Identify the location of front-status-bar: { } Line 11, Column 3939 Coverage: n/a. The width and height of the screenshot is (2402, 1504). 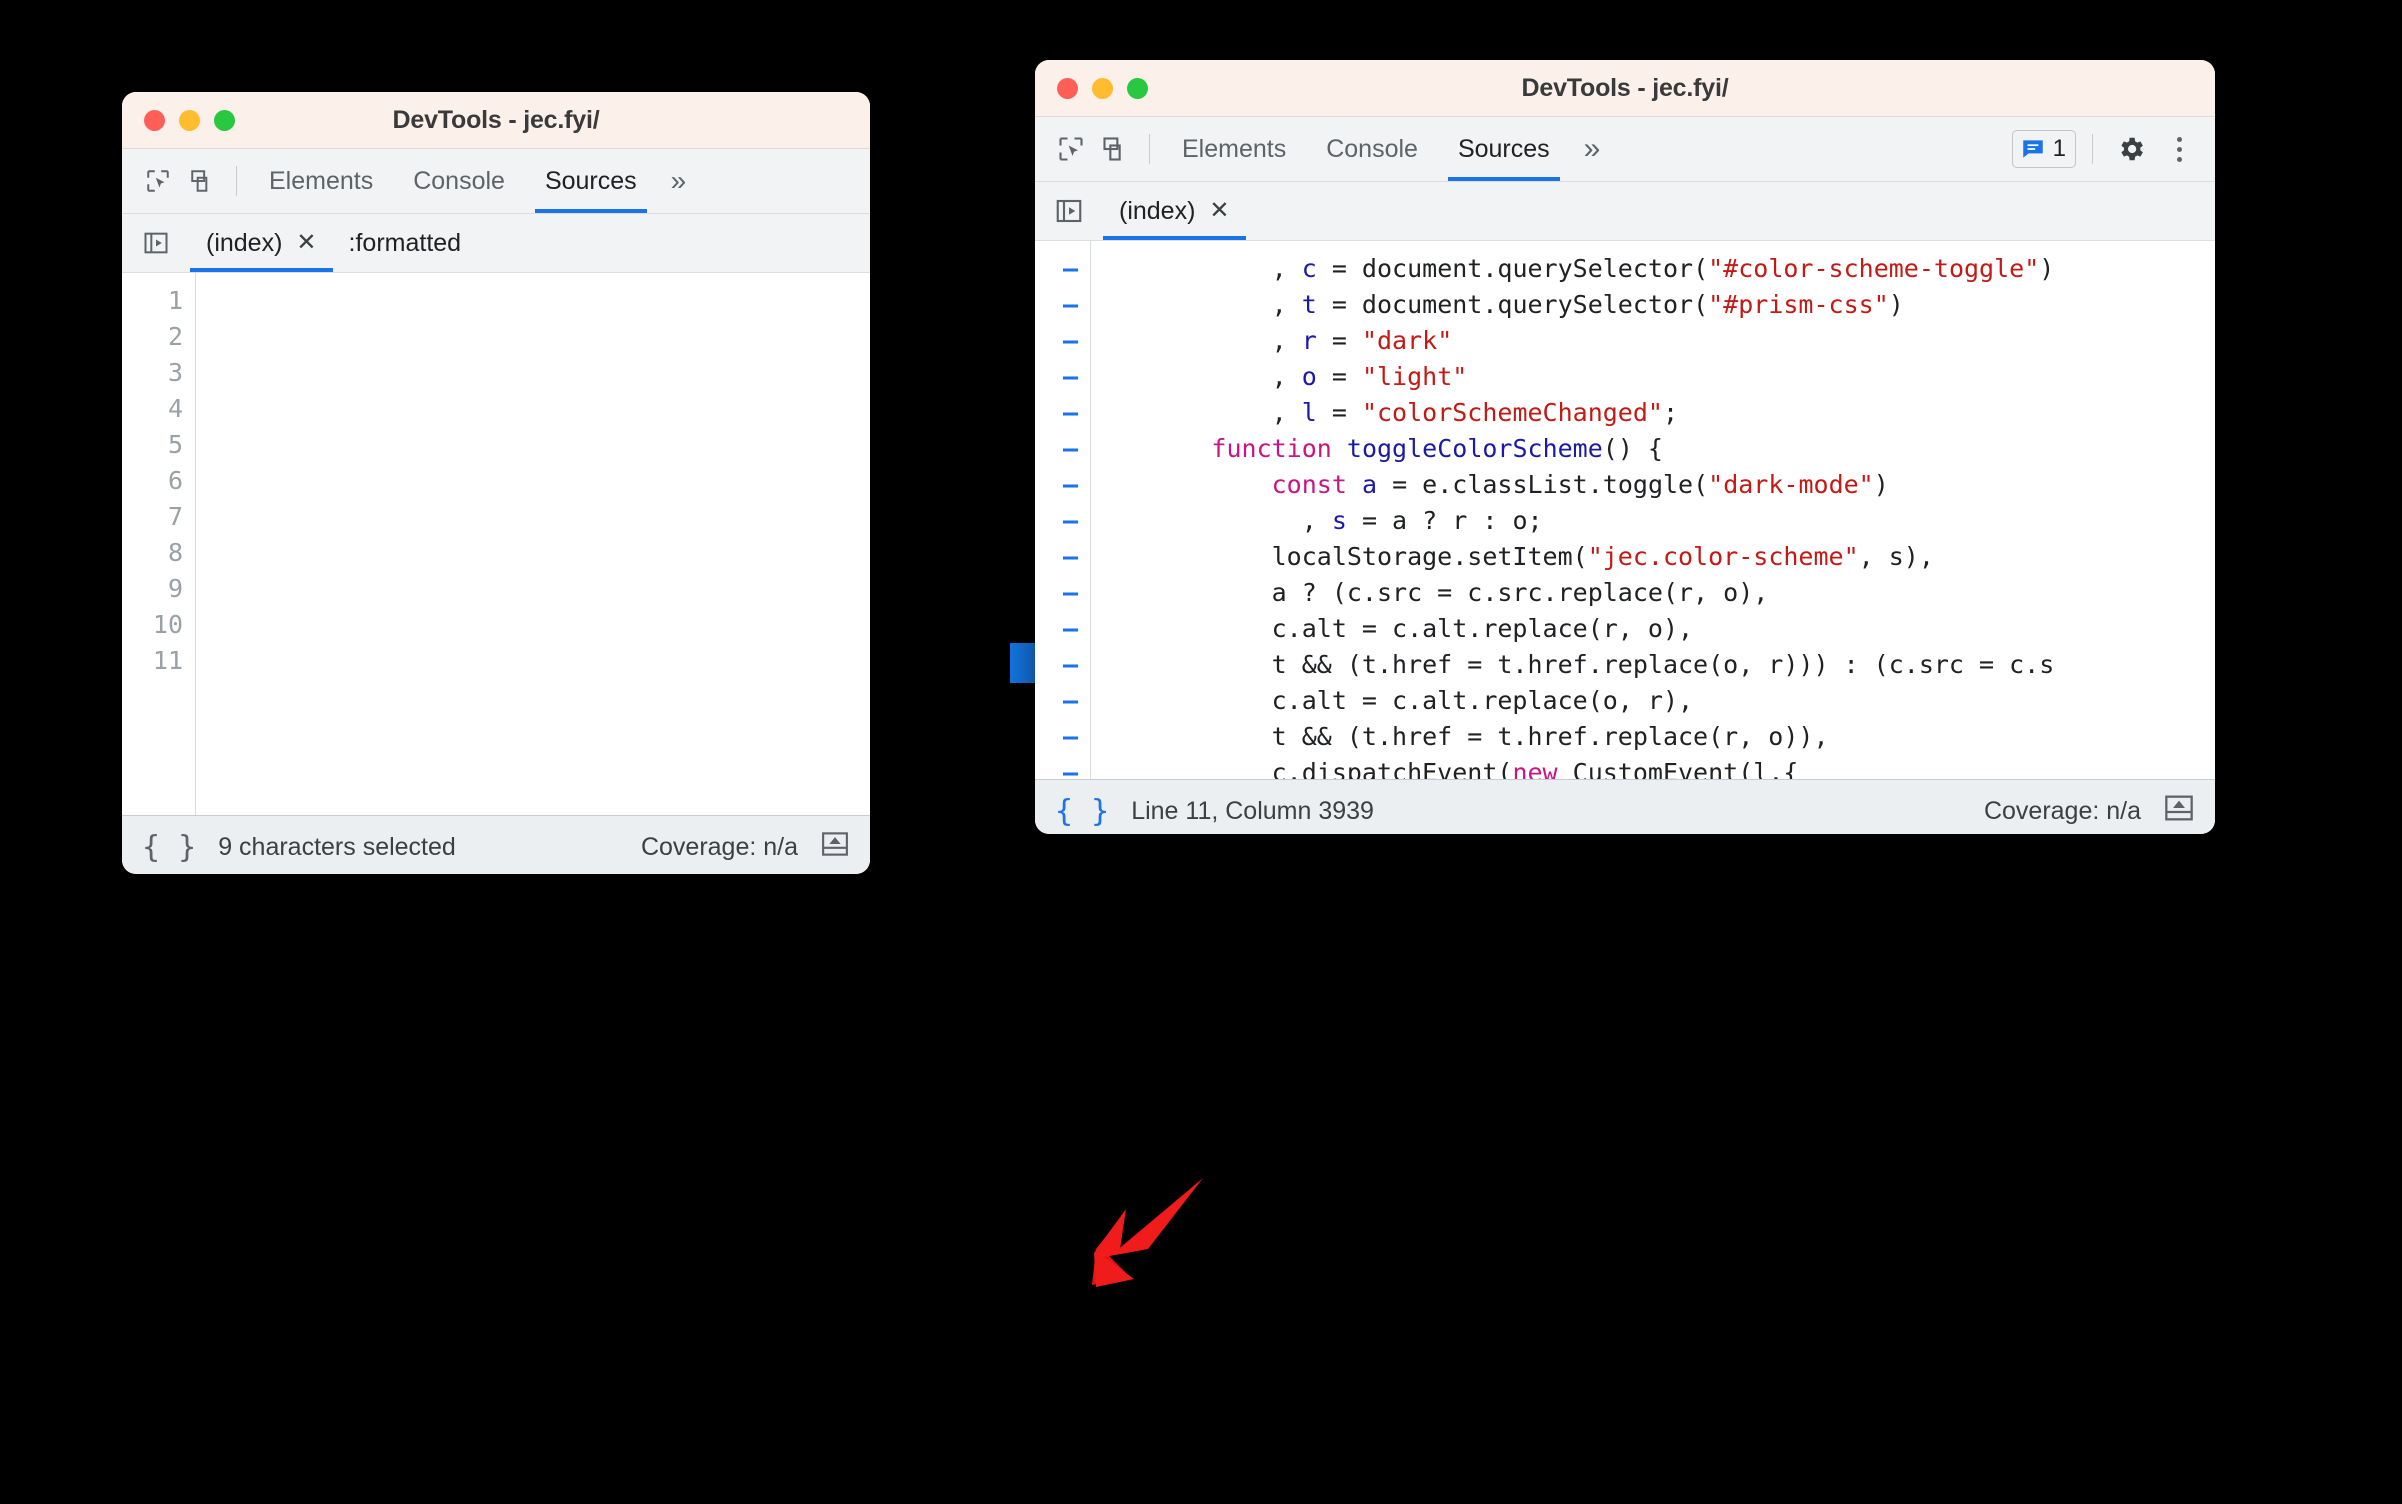
(1625, 806).